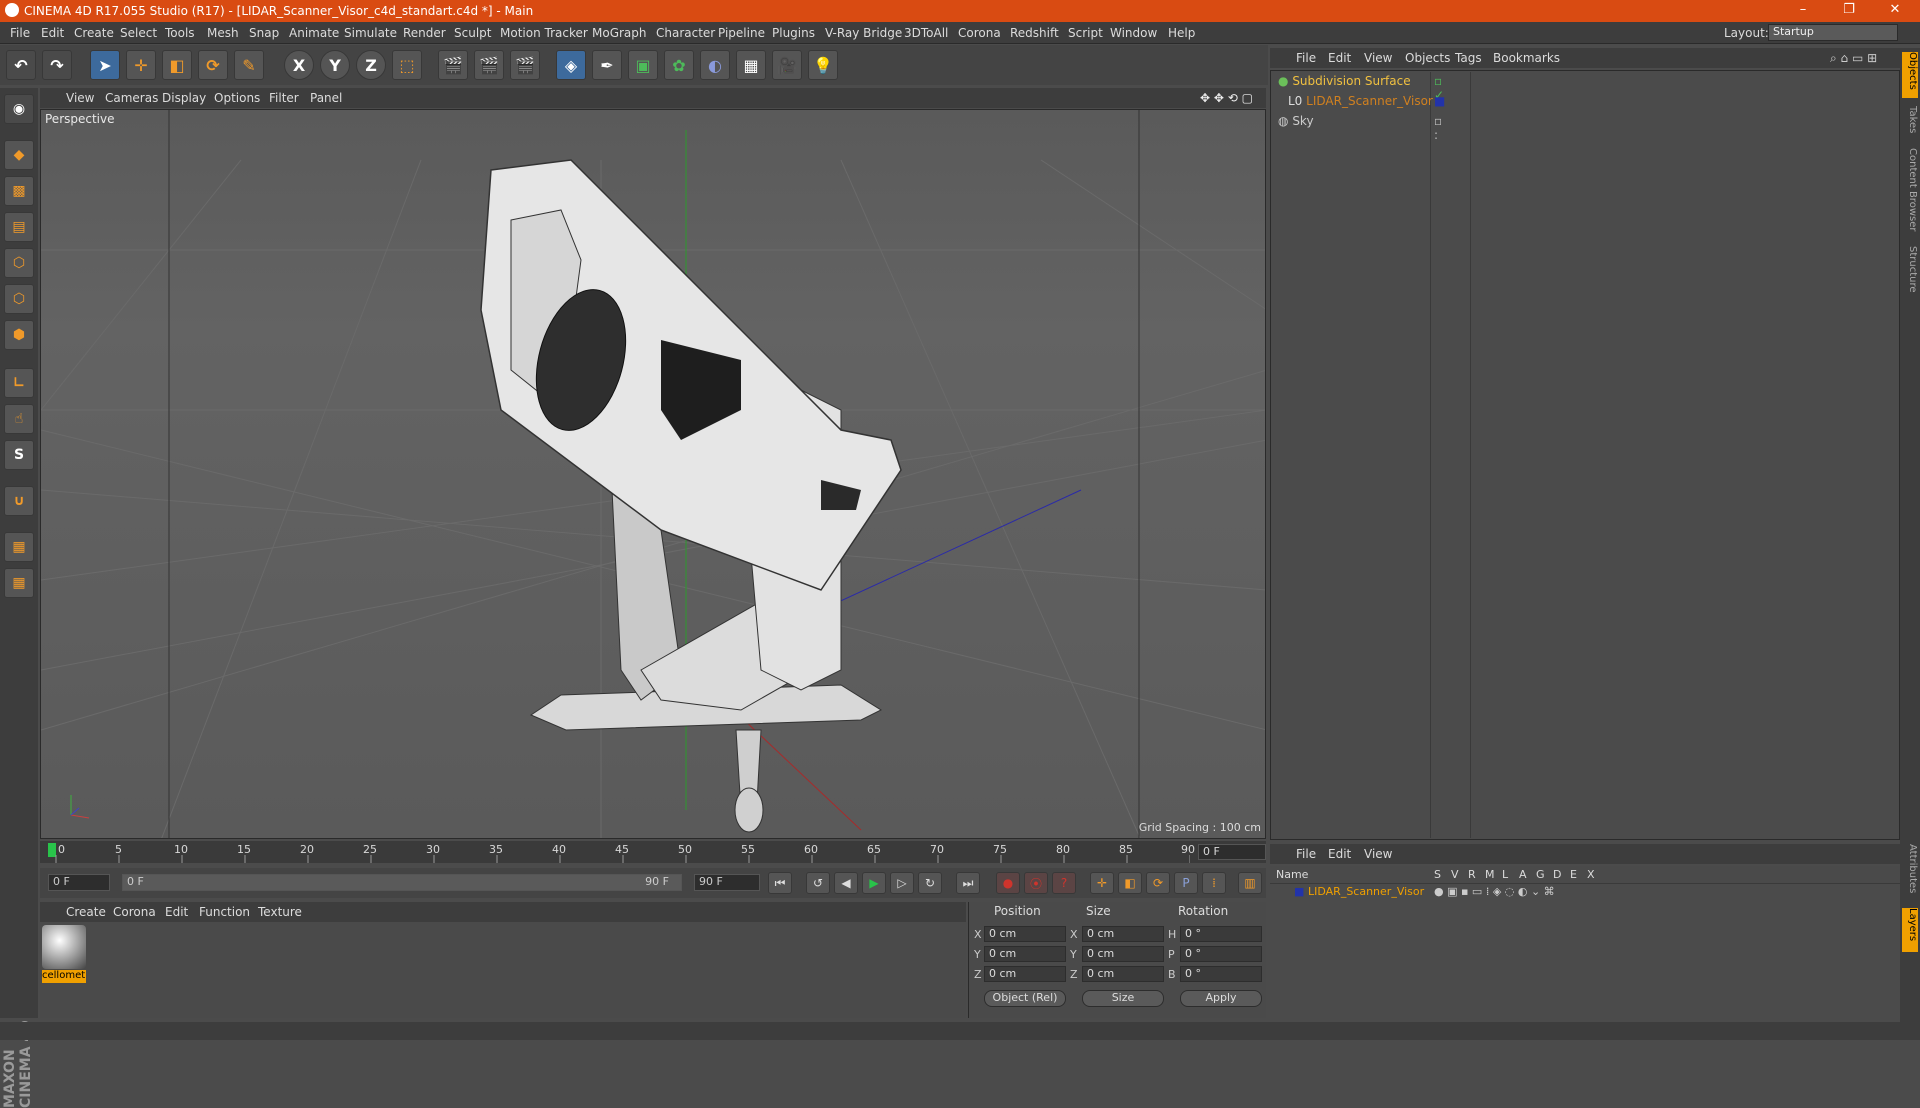  Describe the element at coordinates (1361, 88) in the screenshot. I see `object-row-subdivision: ● Subdivision Surface ▫ ✓` at that location.